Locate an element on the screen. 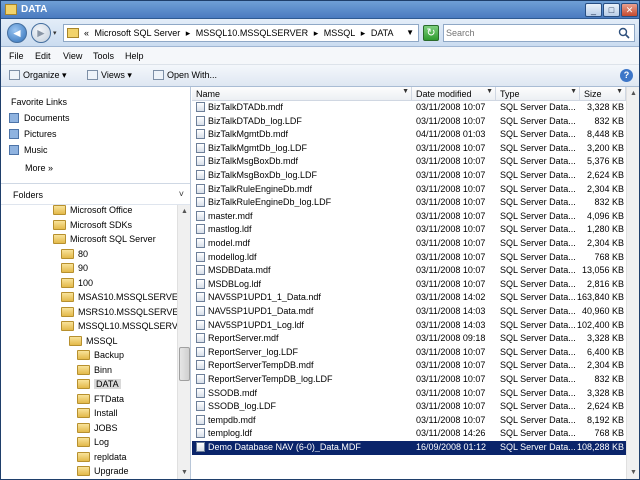  menu-tools: Tools is located at coordinates (103, 56).